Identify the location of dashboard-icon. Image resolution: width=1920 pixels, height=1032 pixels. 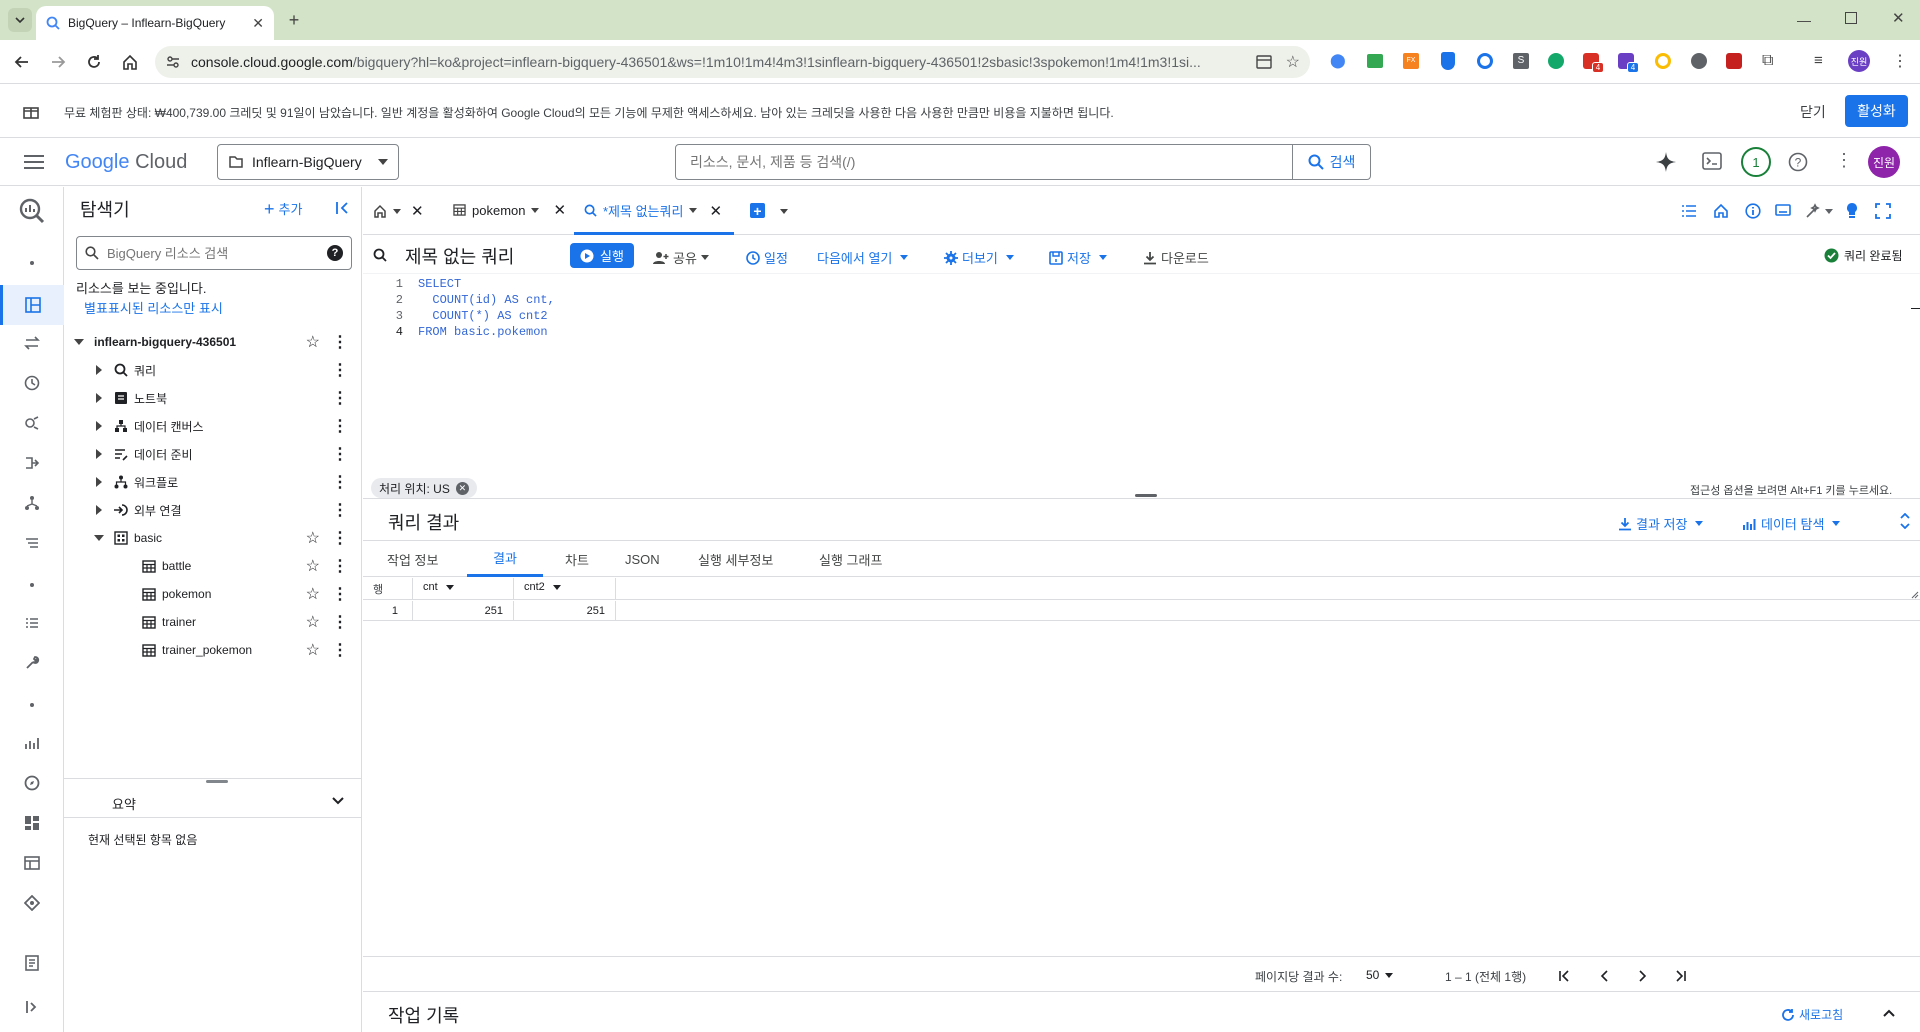
(32, 823).